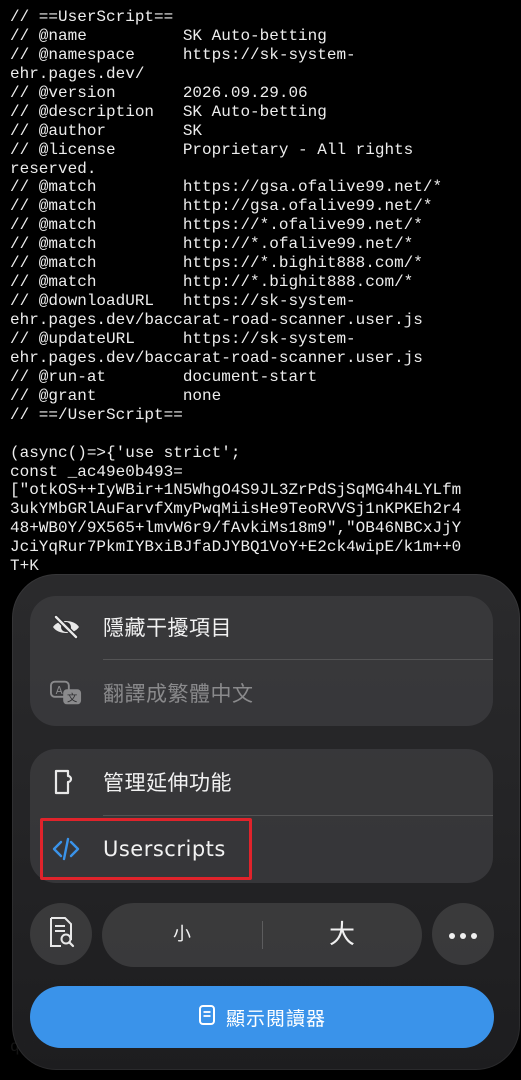 This screenshot has width=521, height=1080. Describe the element at coordinates (212, 282) in the screenshot. I see `code-line: // @match http://*.bighit888.com/*` at that location.